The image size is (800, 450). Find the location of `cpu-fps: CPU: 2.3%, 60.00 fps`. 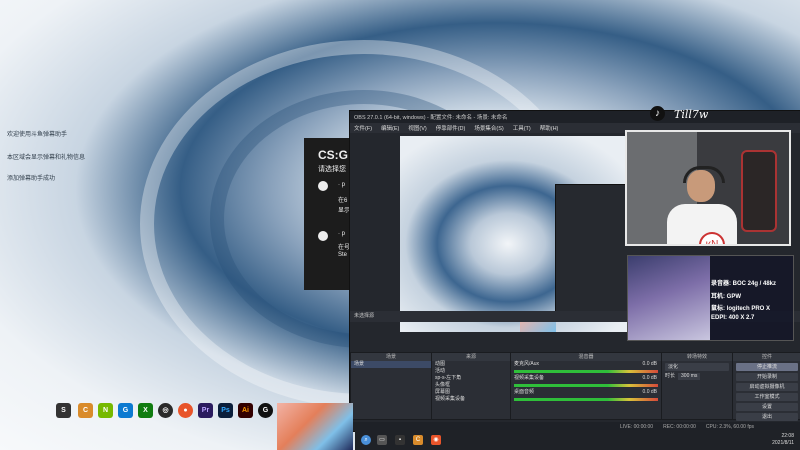

cpu-fps: CPU: 2.3%, 60.00 fps is located at coordinates (729, 426).